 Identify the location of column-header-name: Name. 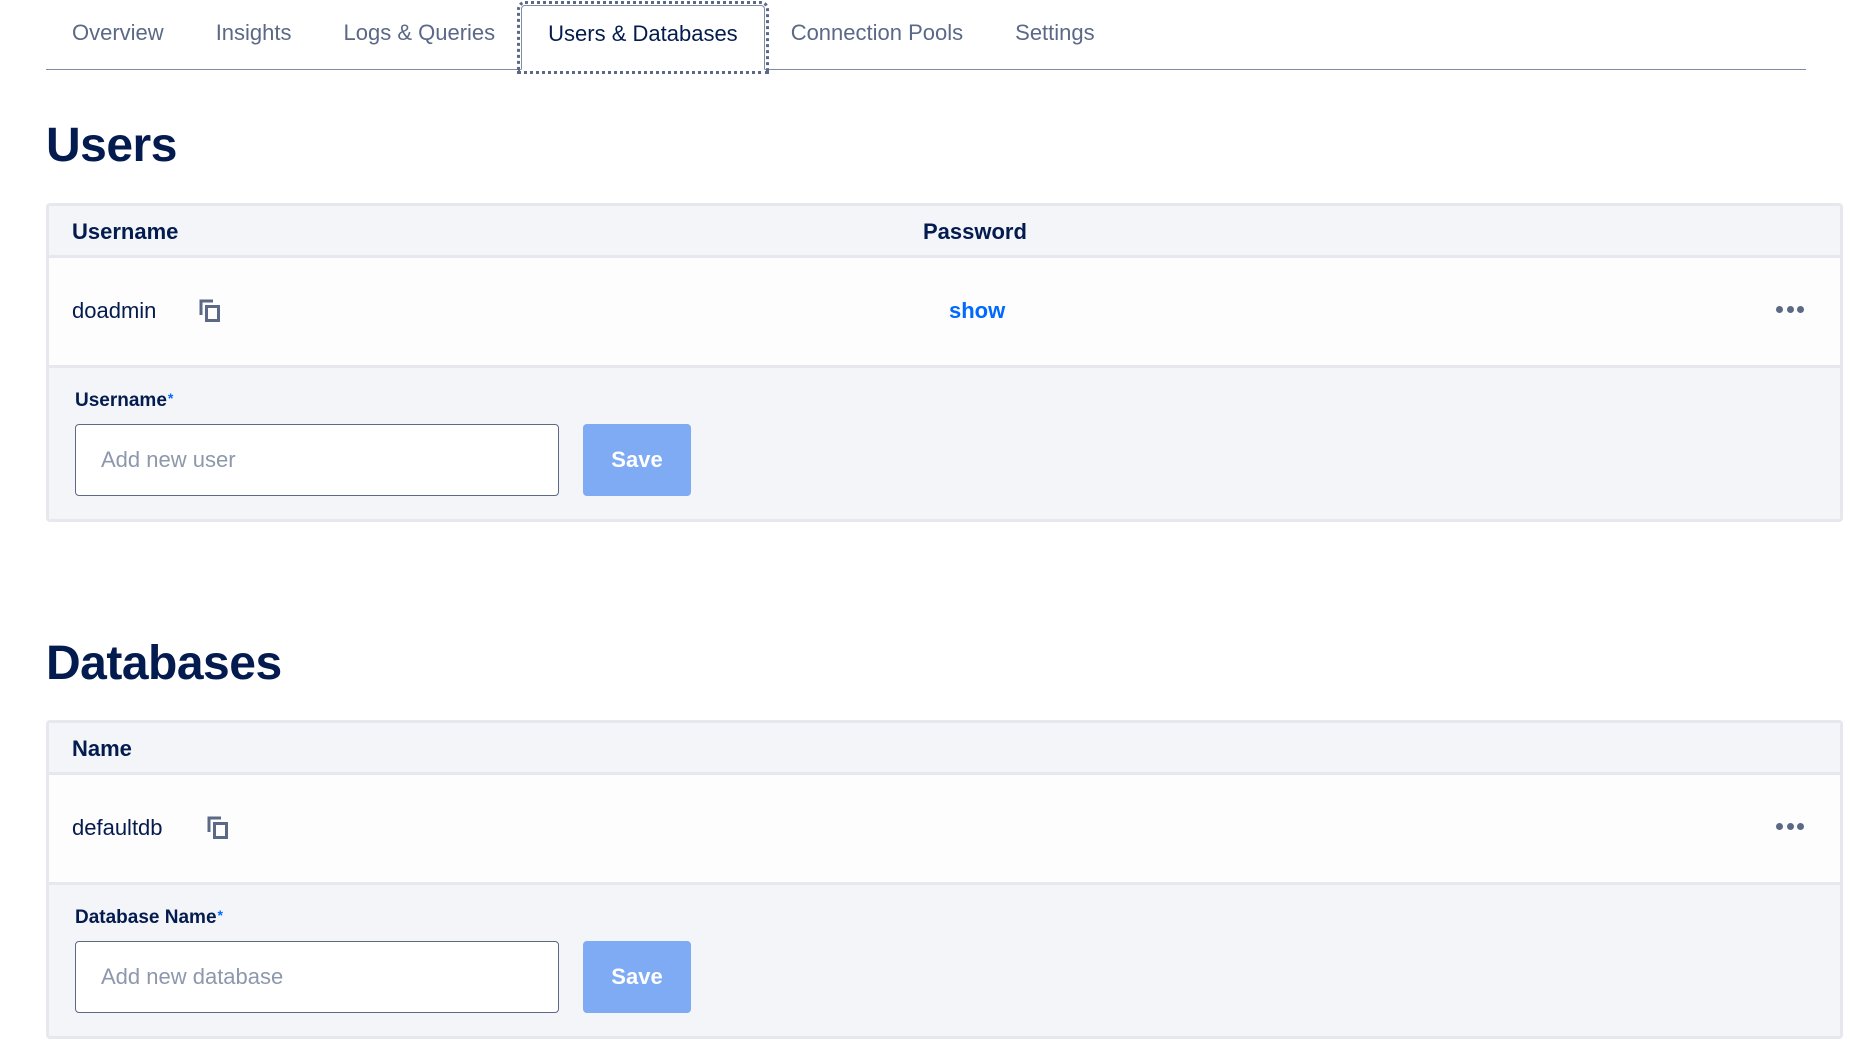
(102, 748).